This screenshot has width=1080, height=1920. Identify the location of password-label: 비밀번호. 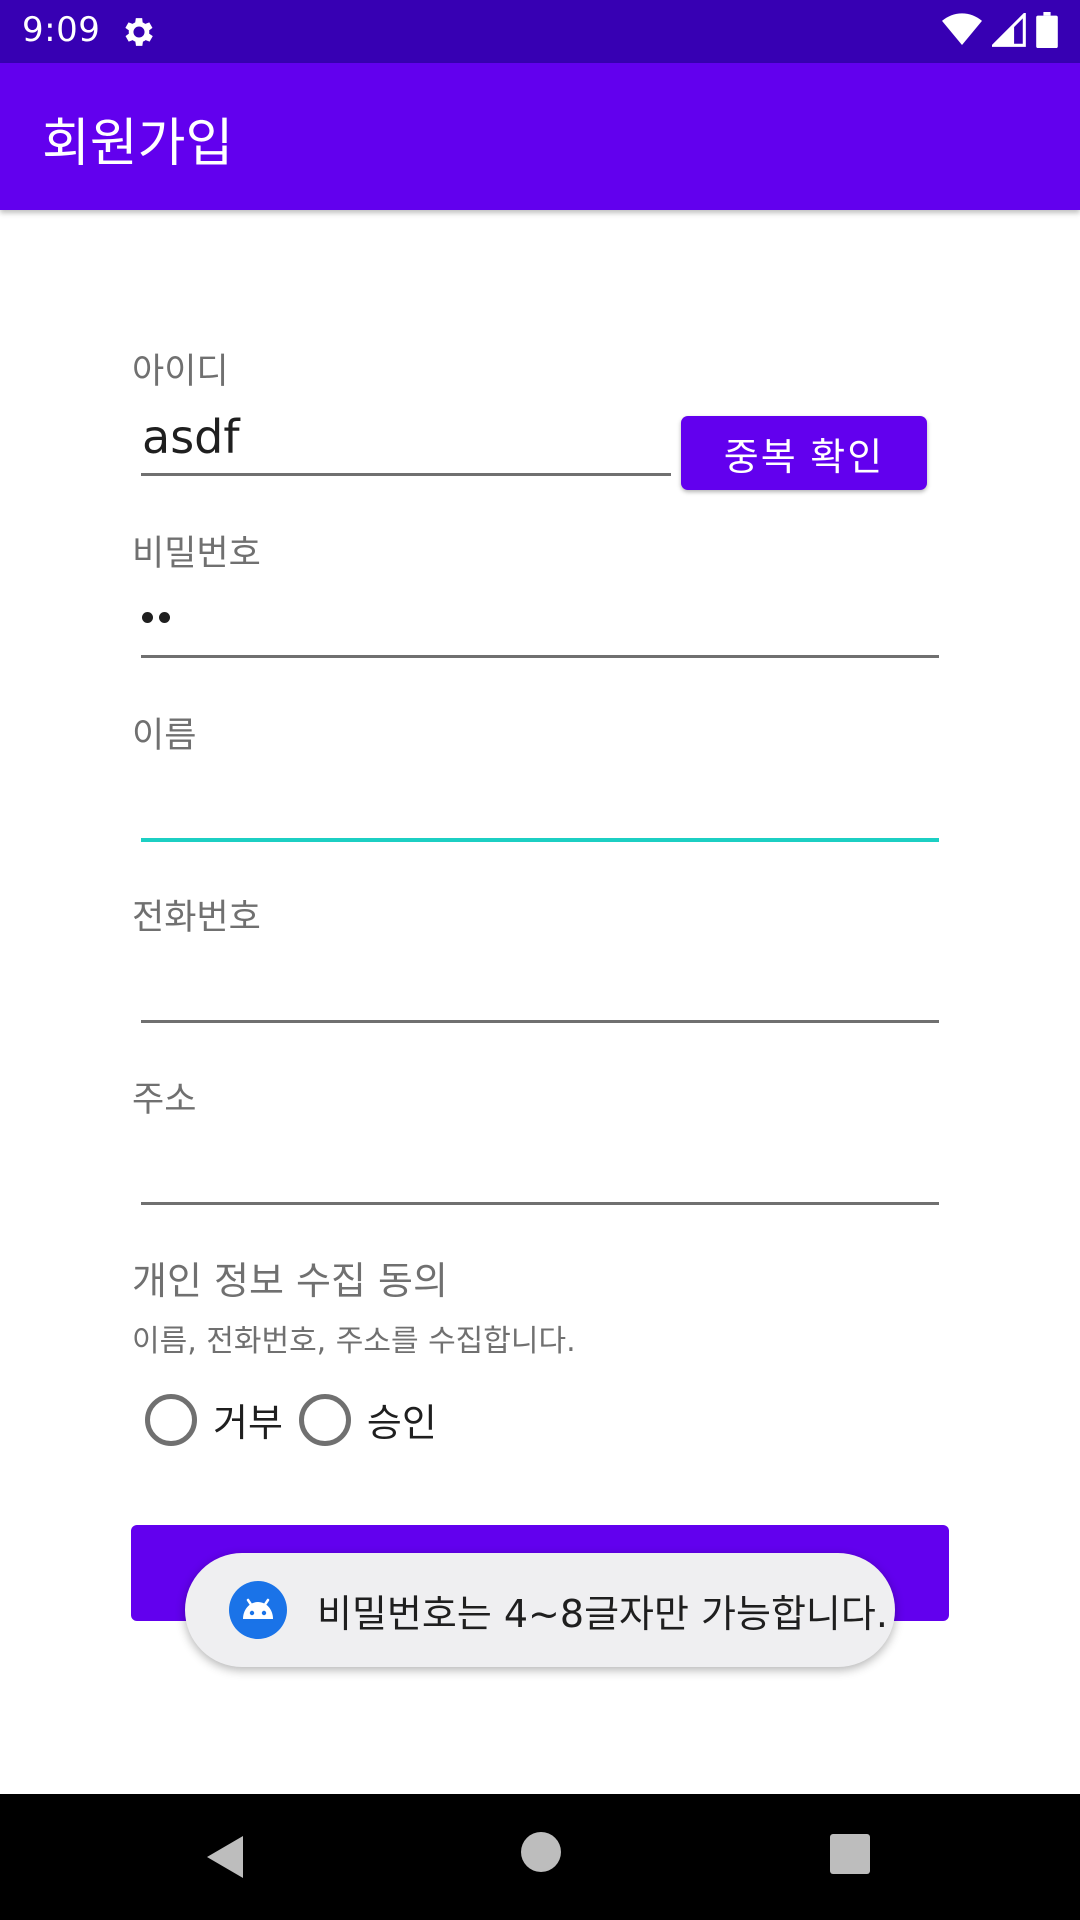
(196, 554).